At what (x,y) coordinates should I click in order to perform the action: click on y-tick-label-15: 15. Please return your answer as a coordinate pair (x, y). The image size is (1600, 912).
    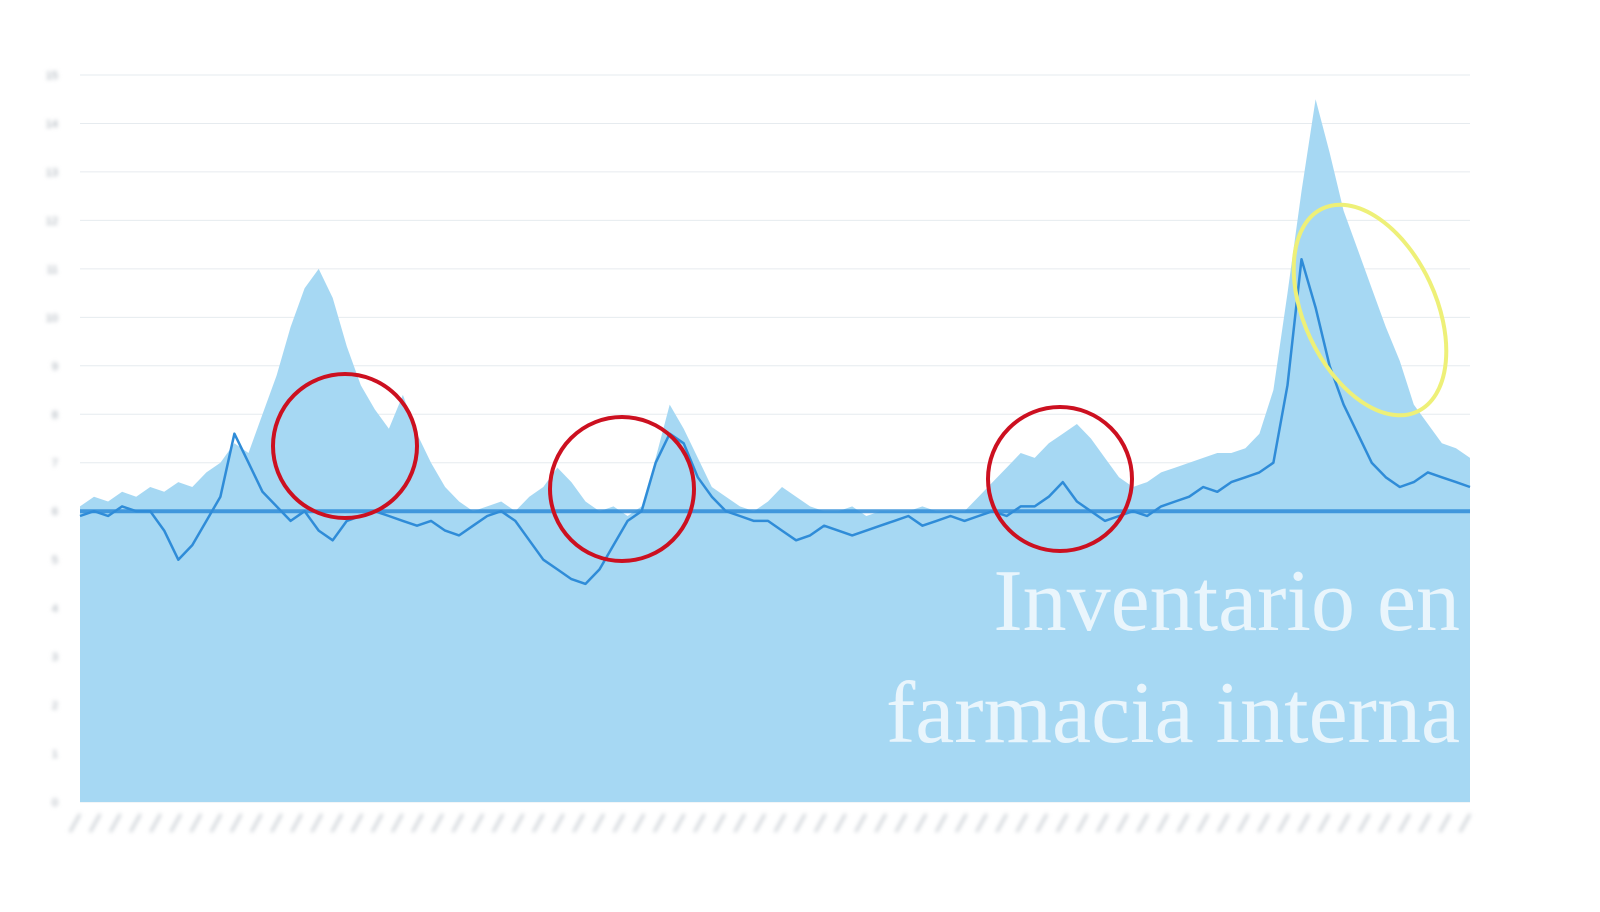
    Looking at the image, I should click on (52, 76).